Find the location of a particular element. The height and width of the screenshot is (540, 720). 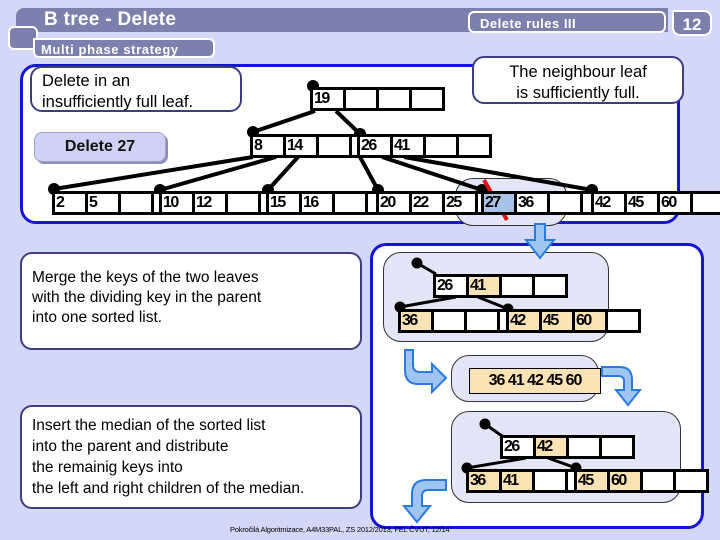

key: 42 is located at coordinates (609, 203).